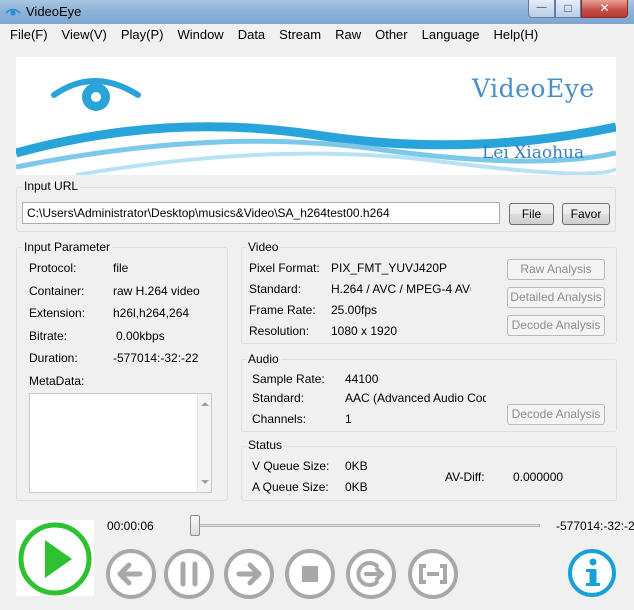 This screenshot has width=634, height=610. What do you see at coordinates (263, 359) in the screenshot?
I see `audio-label: Audio` at bounding box center [263, 359].